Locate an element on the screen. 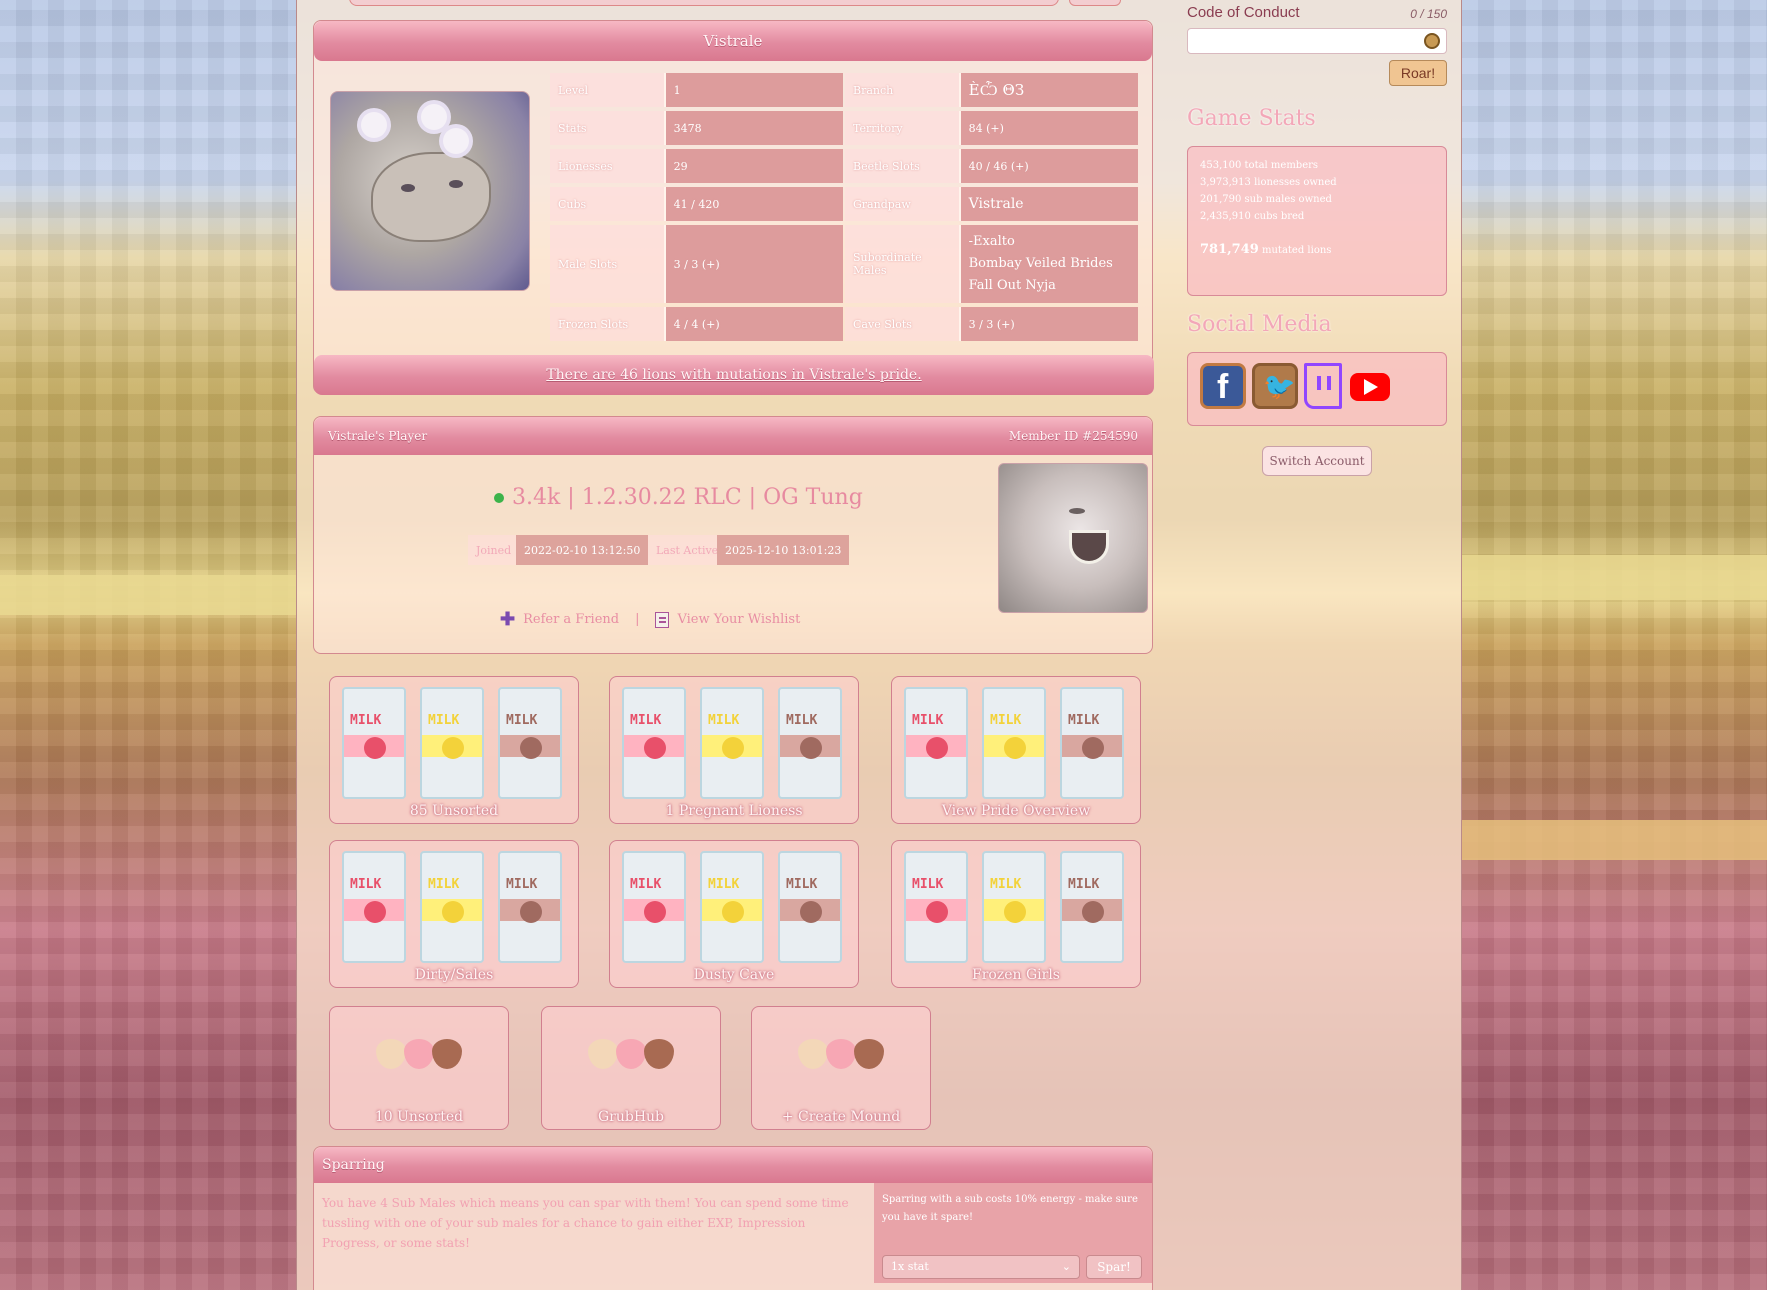 The height and width of the screenshot is (1290, 1767). stat-value: 1 is located at coordinates (753, 90).